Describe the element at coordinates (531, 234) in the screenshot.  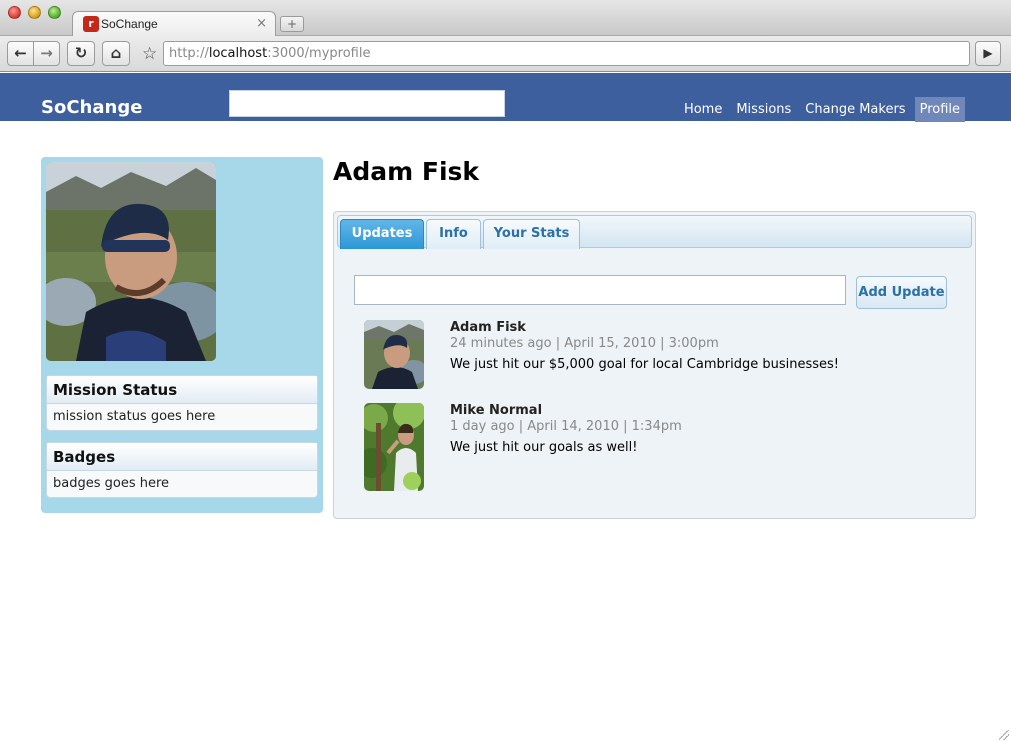
I see `tab-your-stats: Your Stats` at that location.